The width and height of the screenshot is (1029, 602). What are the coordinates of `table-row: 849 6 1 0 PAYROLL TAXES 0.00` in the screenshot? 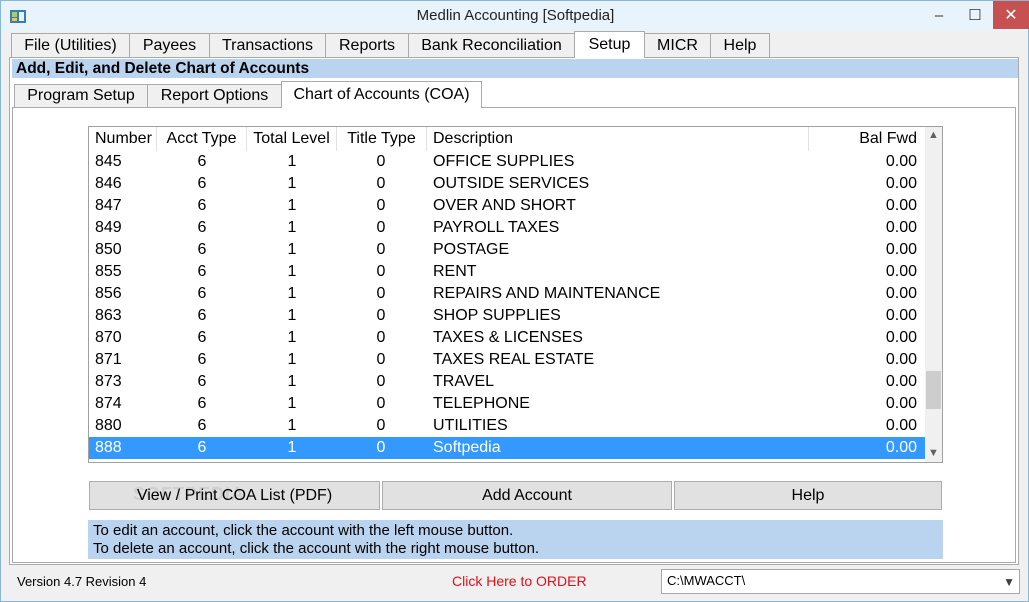 It's located at (507, 228).